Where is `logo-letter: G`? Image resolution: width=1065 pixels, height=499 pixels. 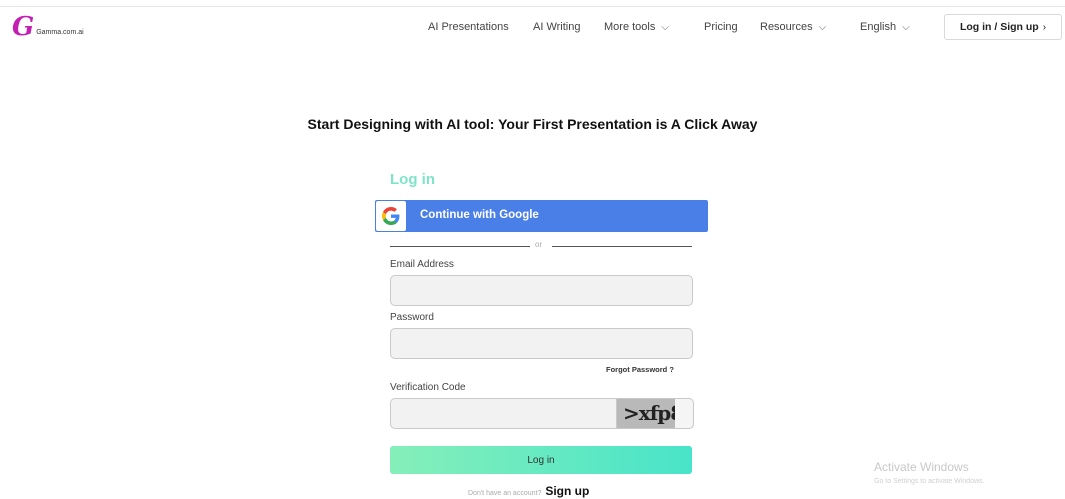
logo-letter: G is located at coordinates (23, 27).